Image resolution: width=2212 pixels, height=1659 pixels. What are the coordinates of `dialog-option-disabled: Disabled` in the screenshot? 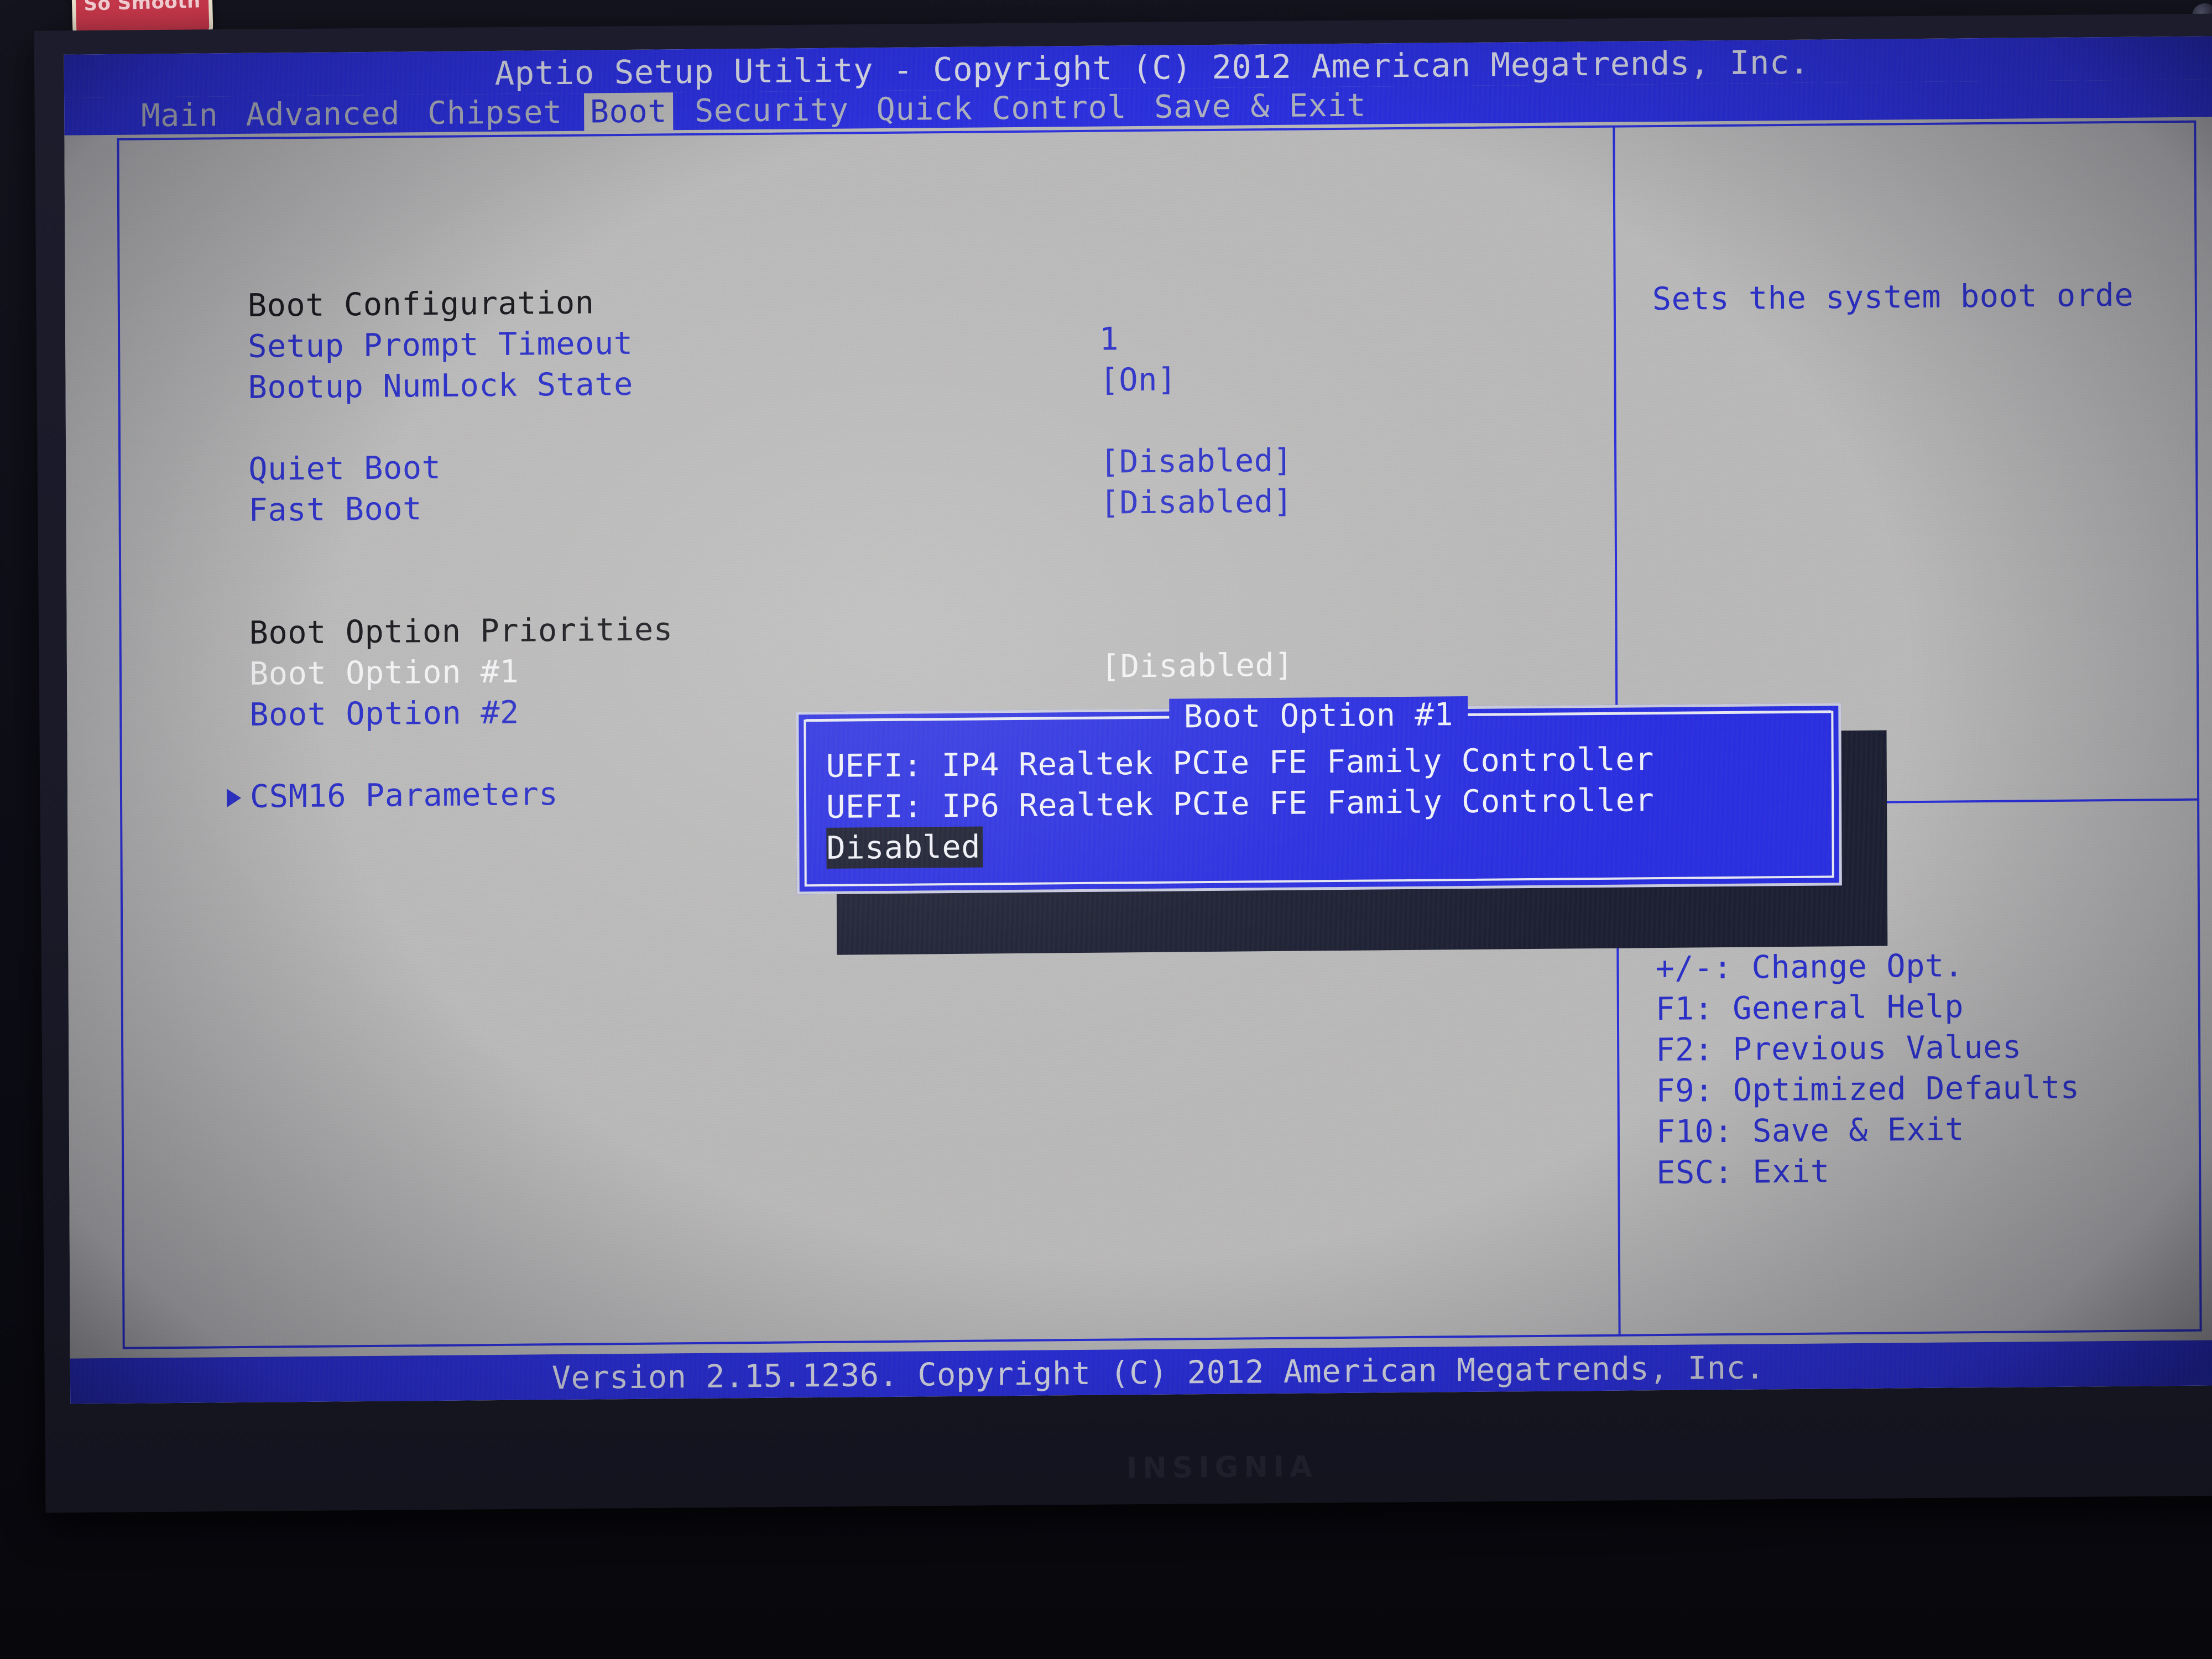 It's located at (905, 848).